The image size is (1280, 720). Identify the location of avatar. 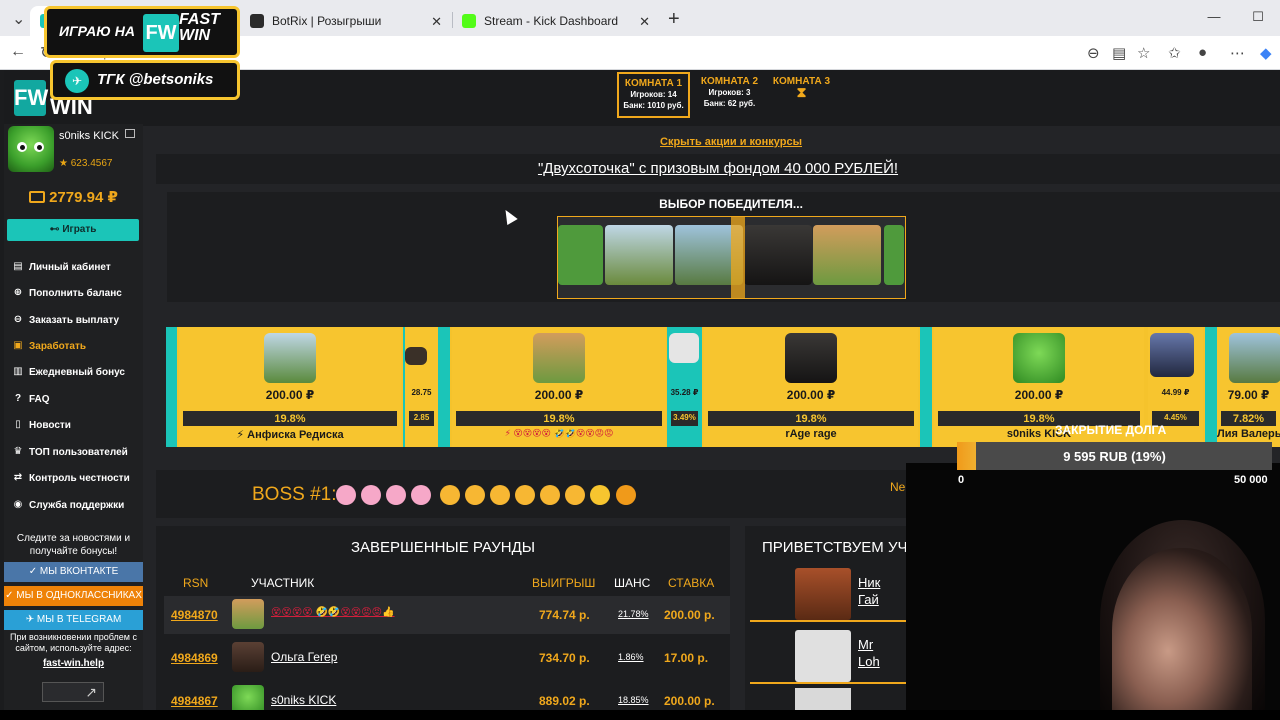
(31, 149).